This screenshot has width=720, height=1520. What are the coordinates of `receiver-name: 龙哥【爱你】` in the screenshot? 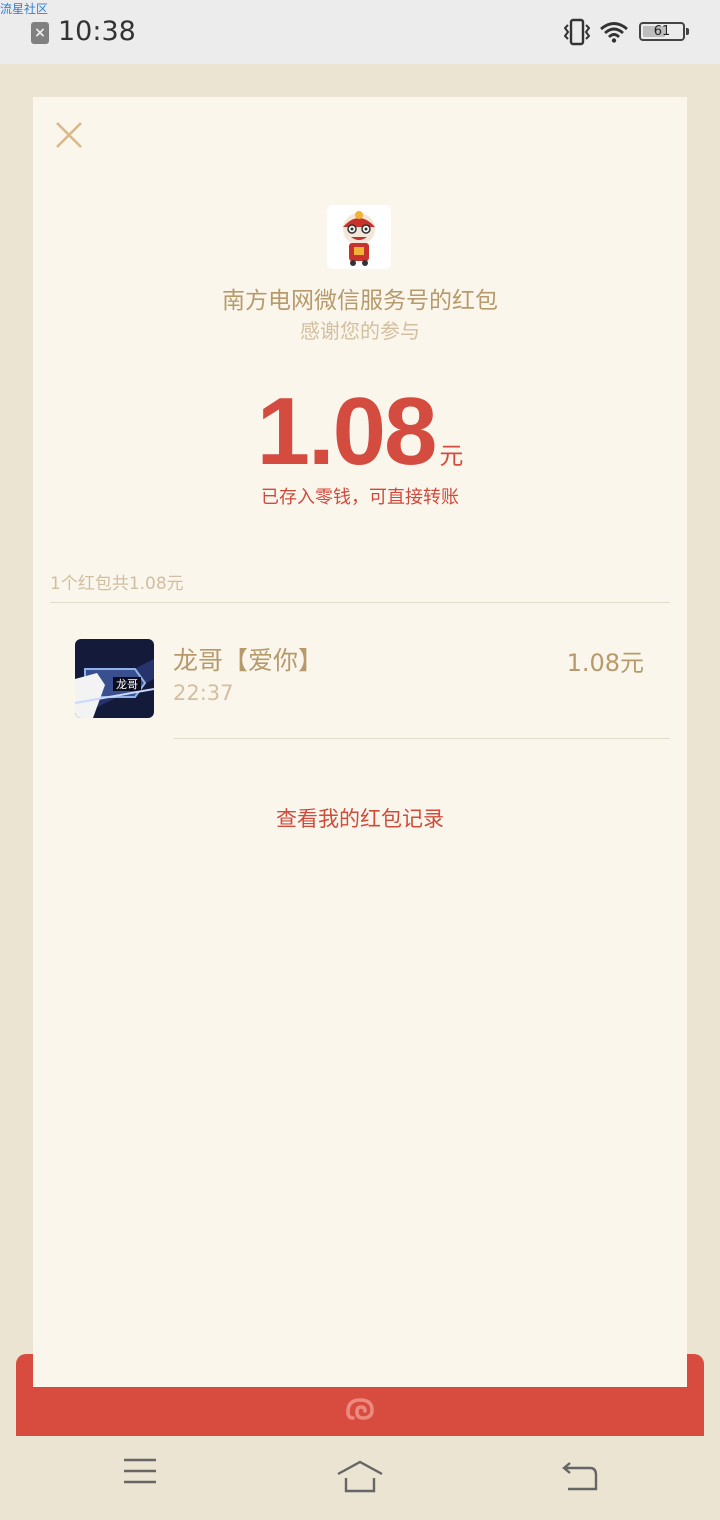 It's located at (248, 660).